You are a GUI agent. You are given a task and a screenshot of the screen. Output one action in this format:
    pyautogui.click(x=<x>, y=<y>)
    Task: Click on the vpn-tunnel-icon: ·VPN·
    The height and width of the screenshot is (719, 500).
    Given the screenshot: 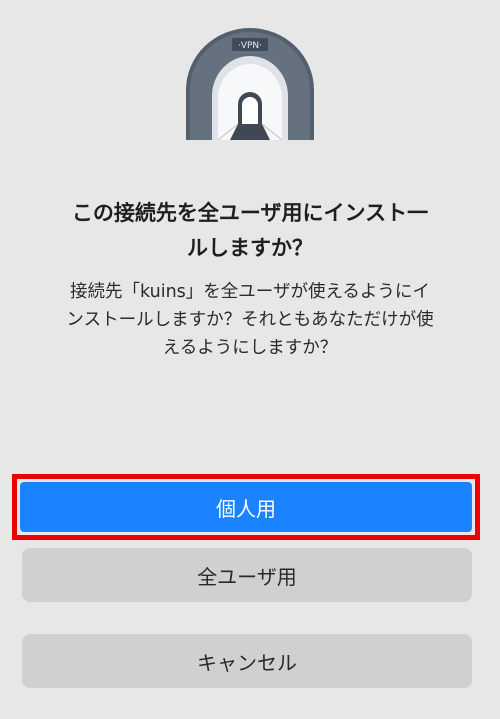 What is the action you would take?
    pyautogui.click(x=250, y=84)
    